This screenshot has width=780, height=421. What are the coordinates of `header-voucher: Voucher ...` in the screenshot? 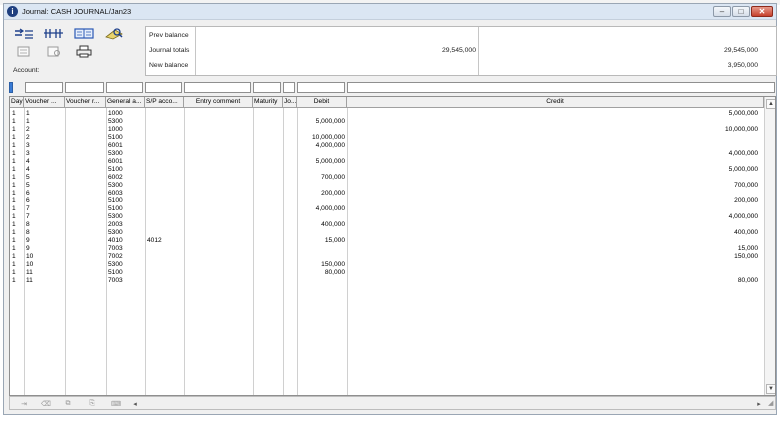 It's located at (44, 102).